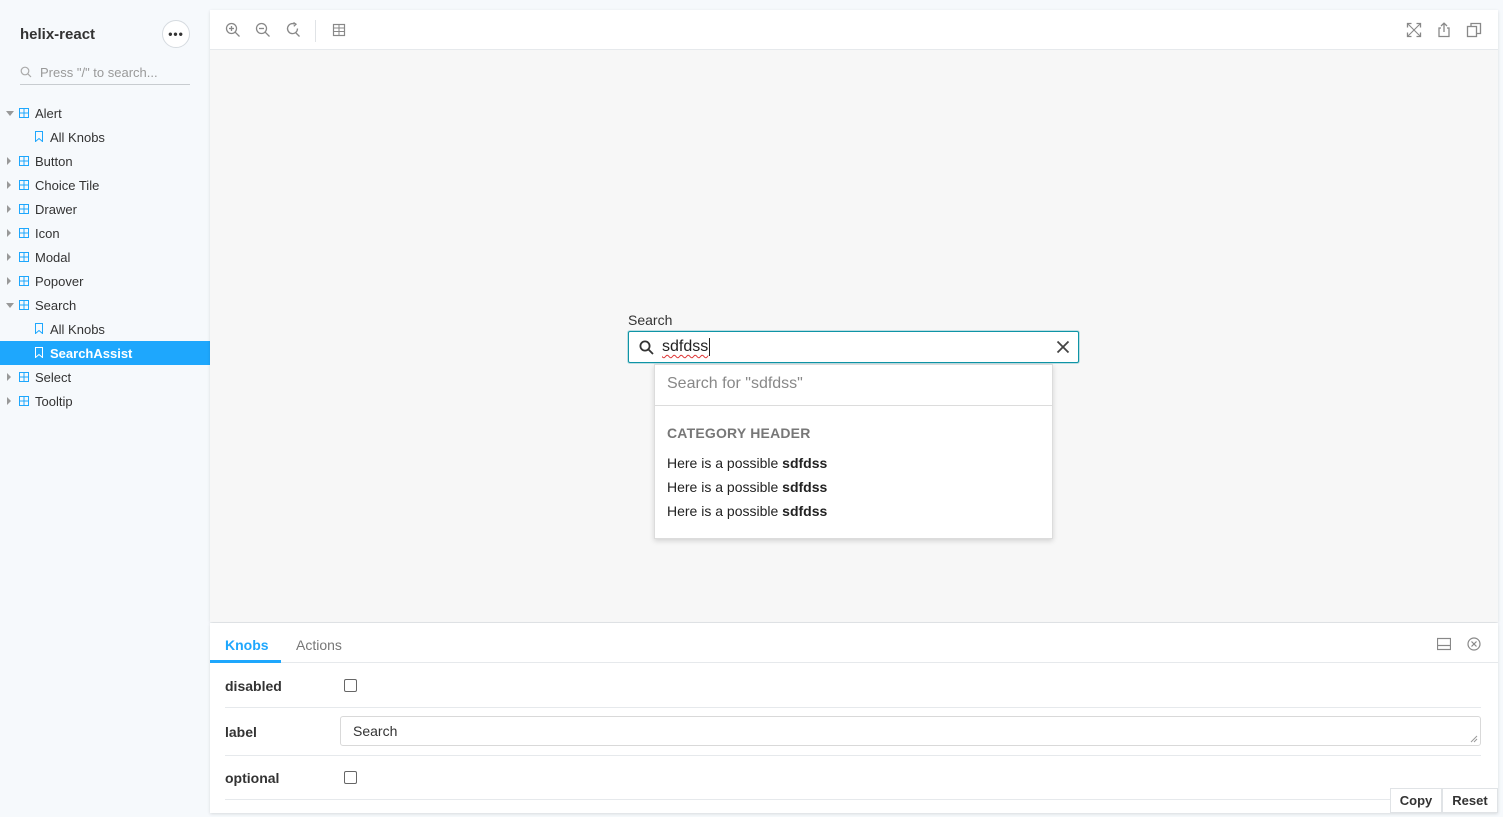 The width and height of the screenshot is (1503, 817). What do you see at coordinates (26, 72) in the screenshot?
I see `search-icon` at bounding box center [26, 72].